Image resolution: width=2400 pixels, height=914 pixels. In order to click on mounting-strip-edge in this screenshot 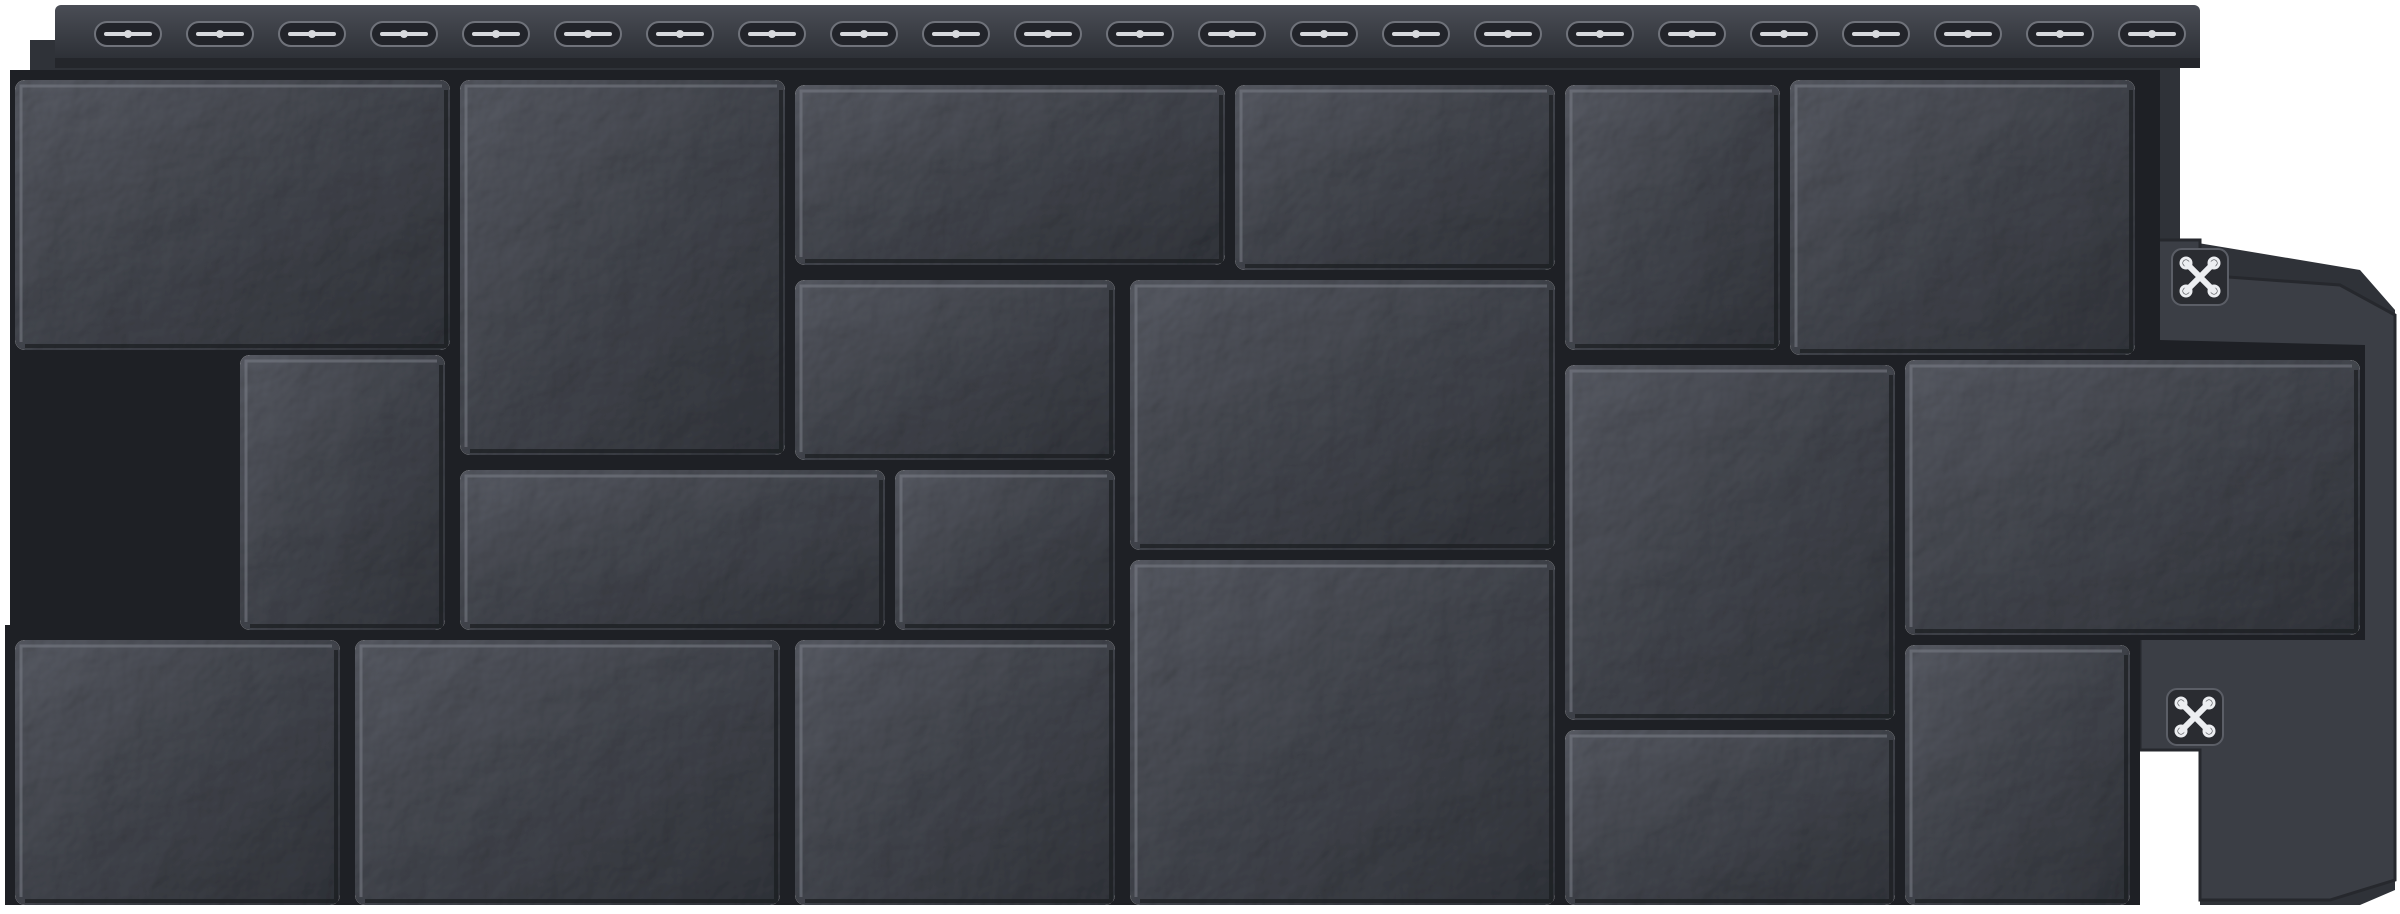, I will do `click(1127, 63)`.